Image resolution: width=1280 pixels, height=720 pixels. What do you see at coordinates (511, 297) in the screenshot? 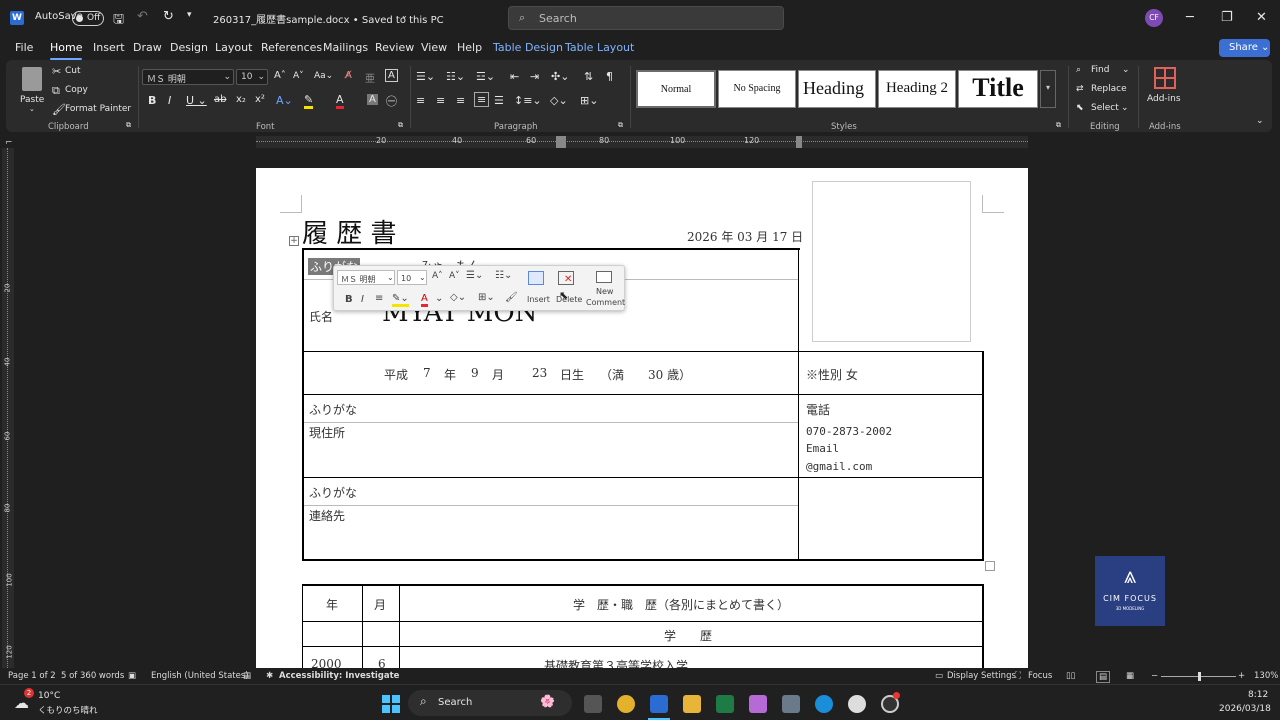
I see `format-painter-icon: 🖌` at bounding box center [511, 297].